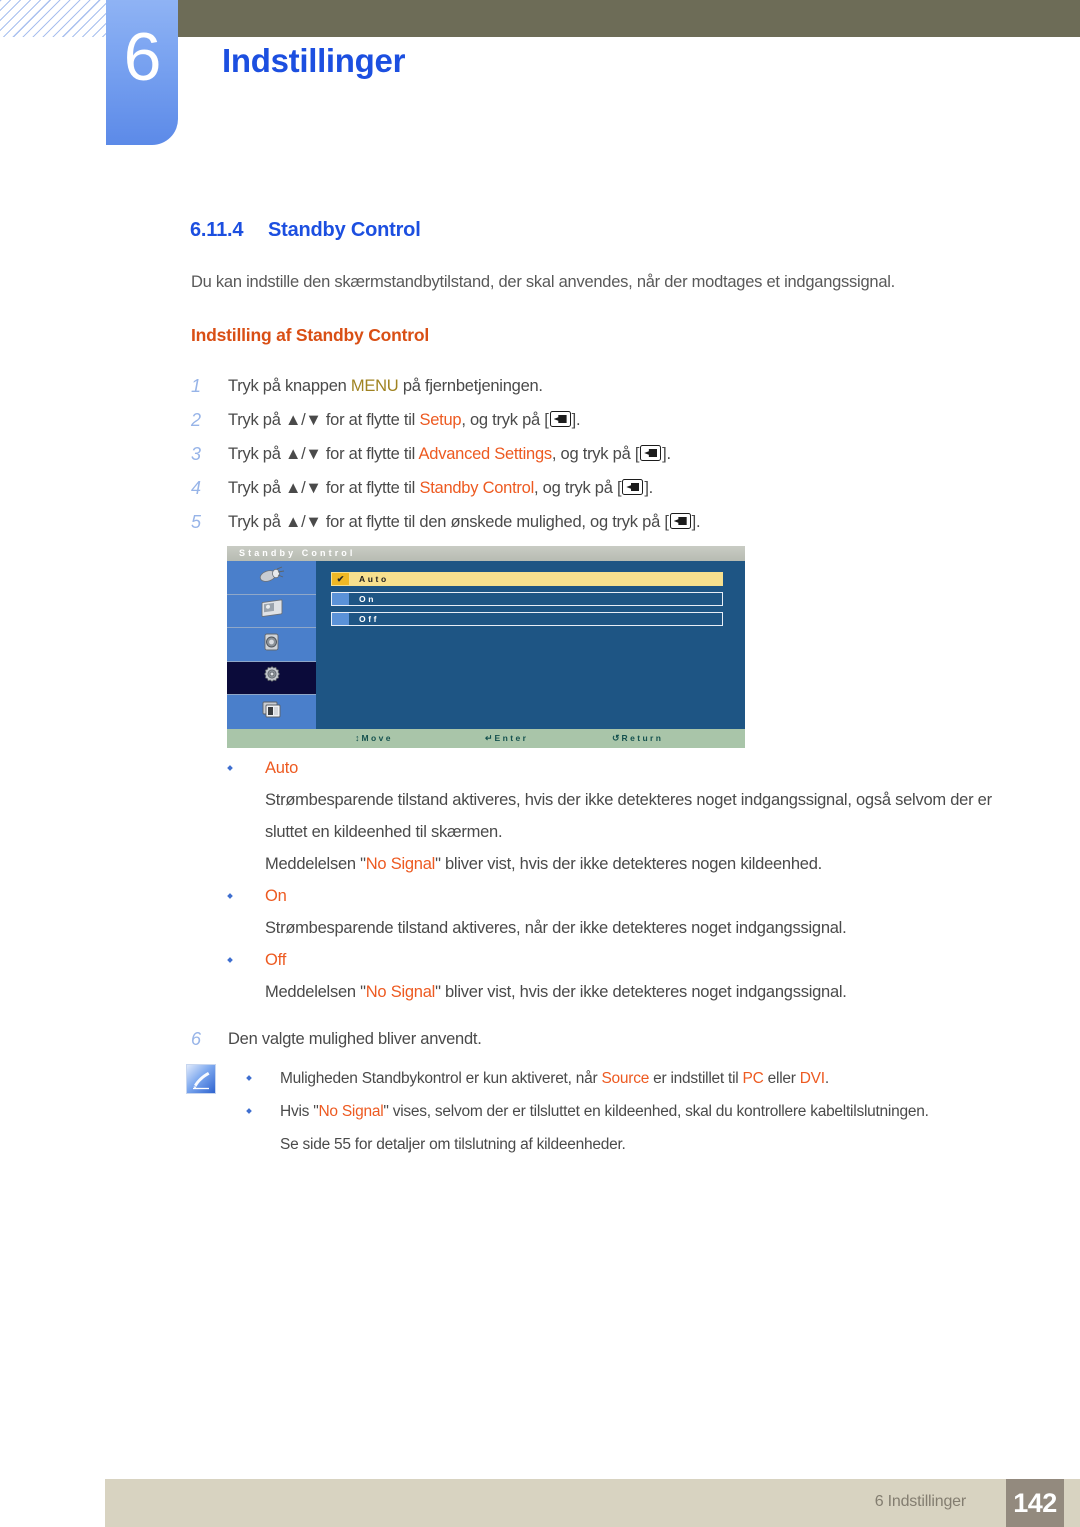  What do you see at coordinates (486, 553) in the screenshot?
I see `osd-titlebar: Standby Control` at bounding box center [486, 553].